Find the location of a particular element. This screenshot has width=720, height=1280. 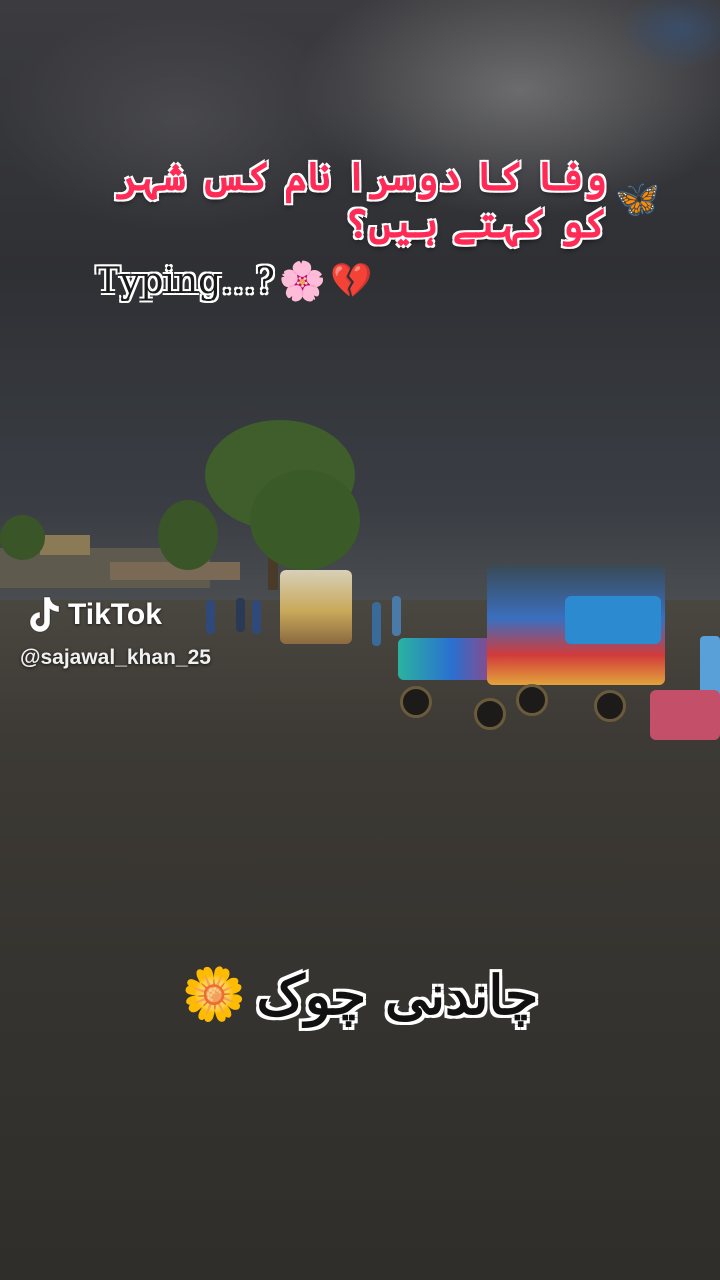

sunflower-icon: 🌼 is located at coordinates (214, 995).